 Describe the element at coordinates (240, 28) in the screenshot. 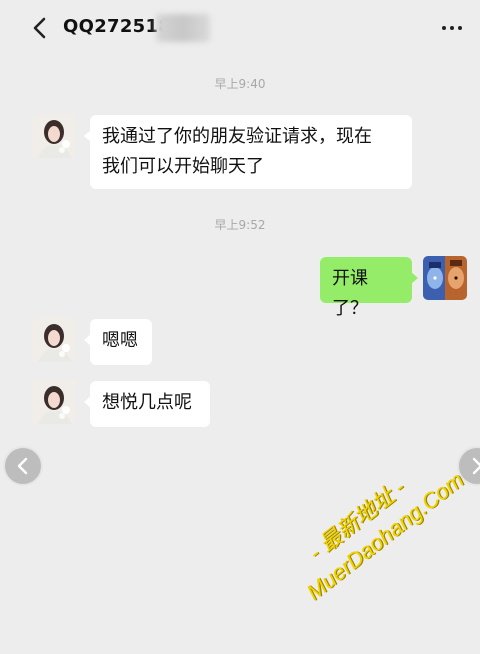

I see `chat-header: QQ272518` at that location.